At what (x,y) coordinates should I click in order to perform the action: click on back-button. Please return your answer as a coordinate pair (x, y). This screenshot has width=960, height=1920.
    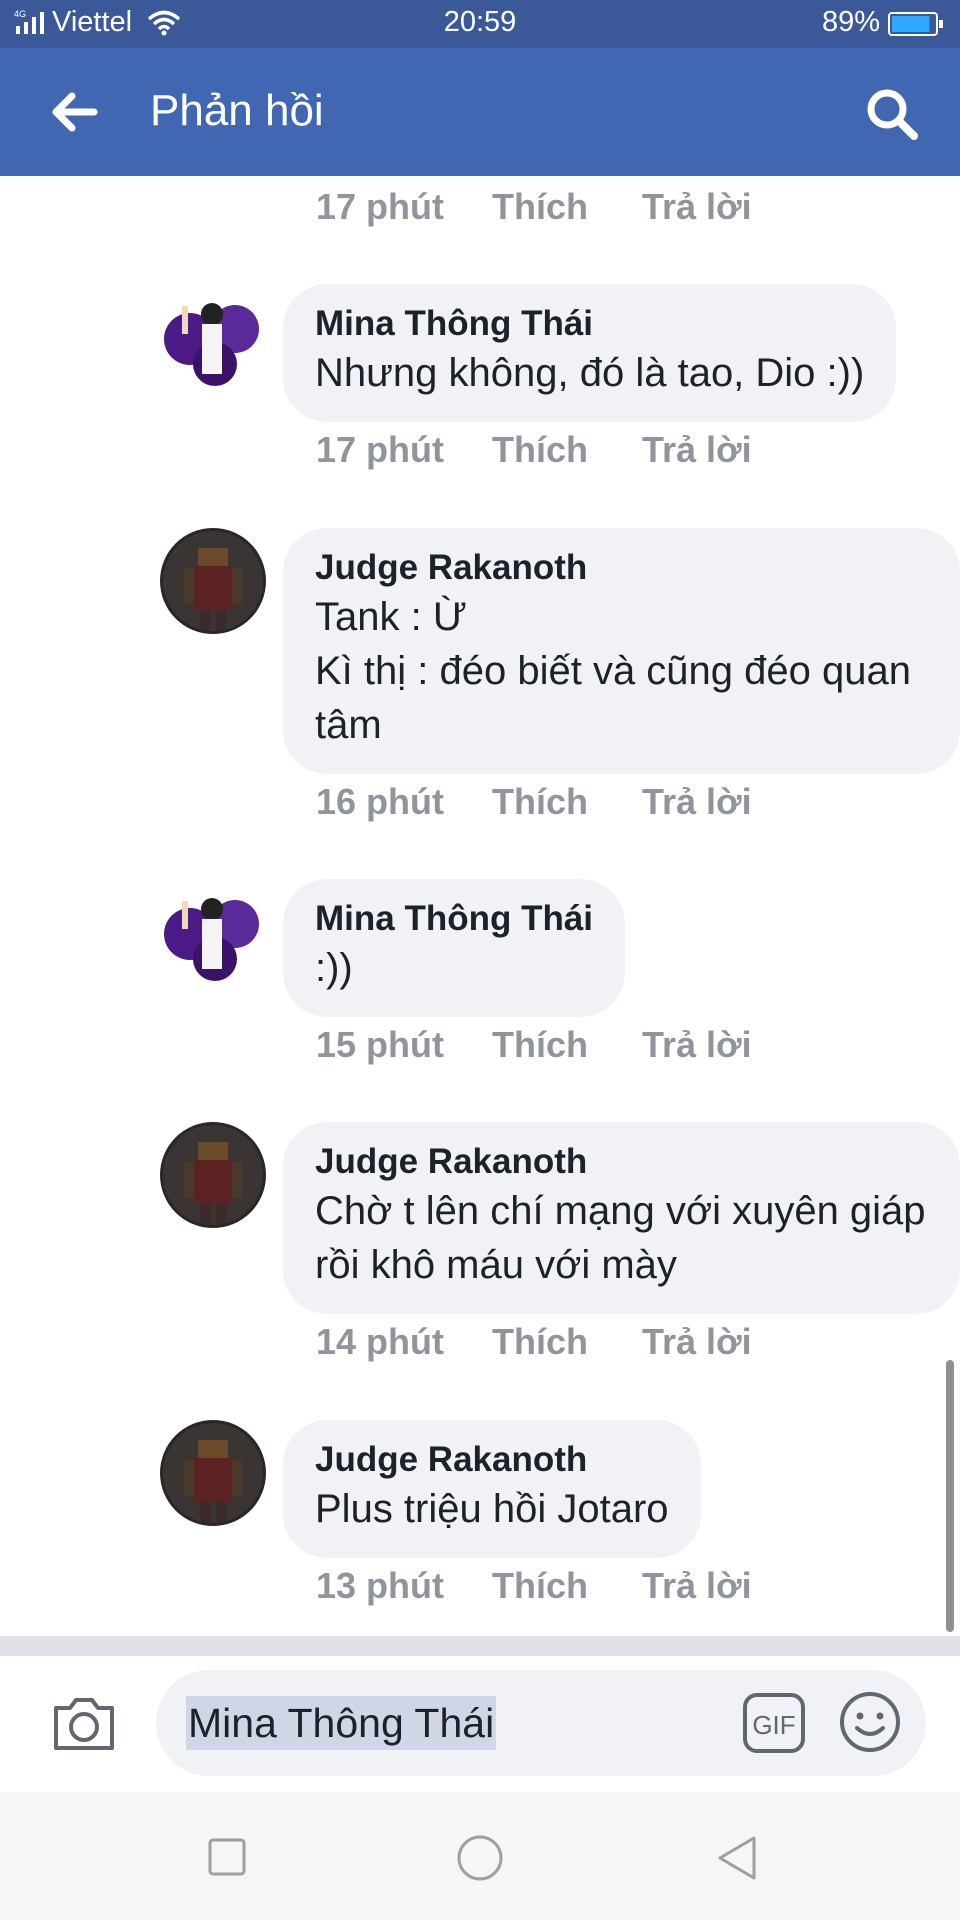
    Looking at the image, I should click on (74, 112).